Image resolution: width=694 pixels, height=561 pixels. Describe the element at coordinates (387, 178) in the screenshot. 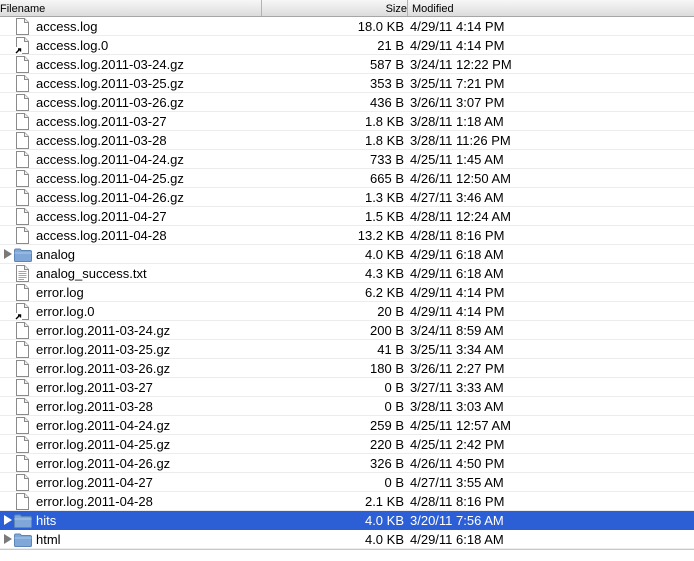

I see `file-size: 665 B` at that location.